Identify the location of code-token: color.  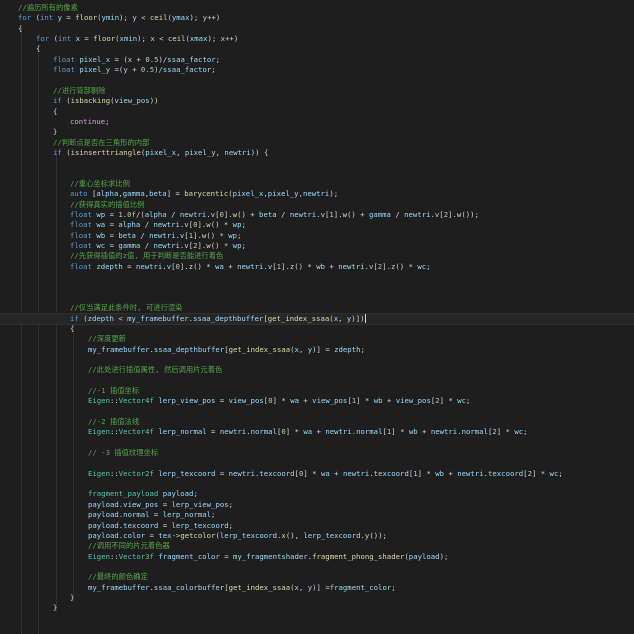
(134, 535).